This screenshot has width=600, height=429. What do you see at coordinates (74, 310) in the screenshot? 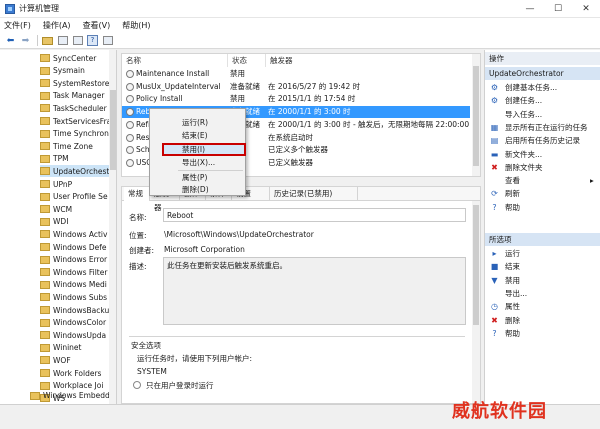
I see `tree-item: WindowsBacku` at bounding box center [74, 310].